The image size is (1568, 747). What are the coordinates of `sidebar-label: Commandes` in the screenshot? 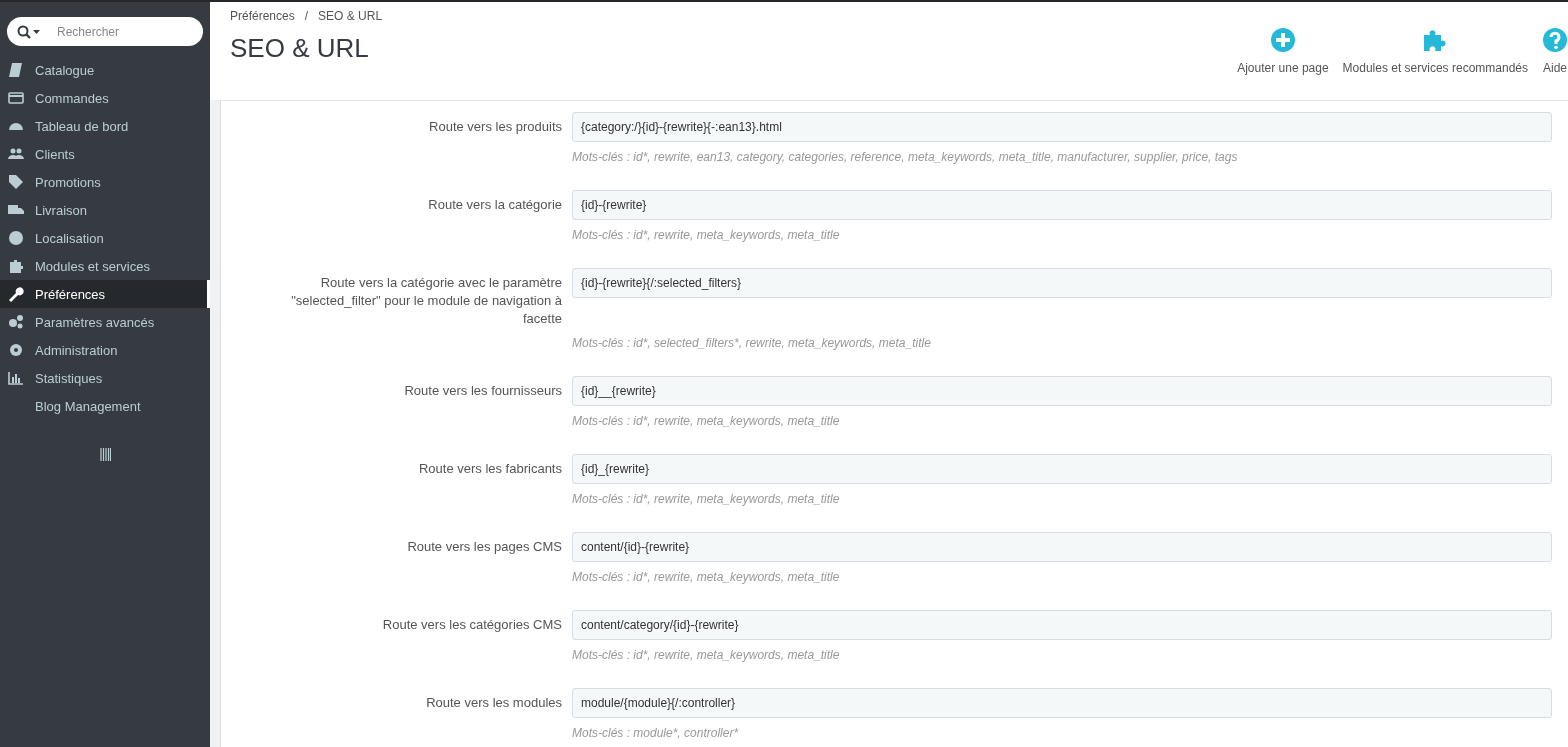 It's located at (72, 98).